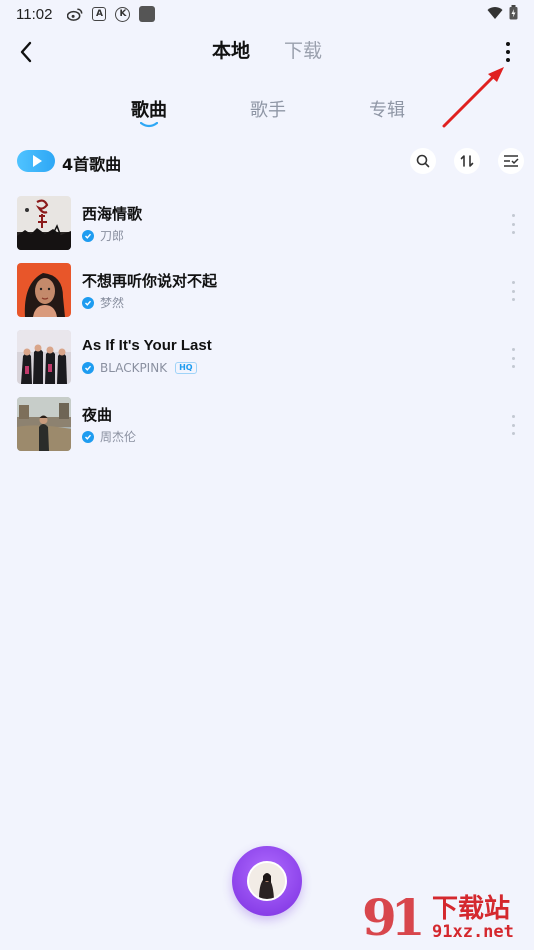  I want to click on mini-player-button, so click(267, 881).